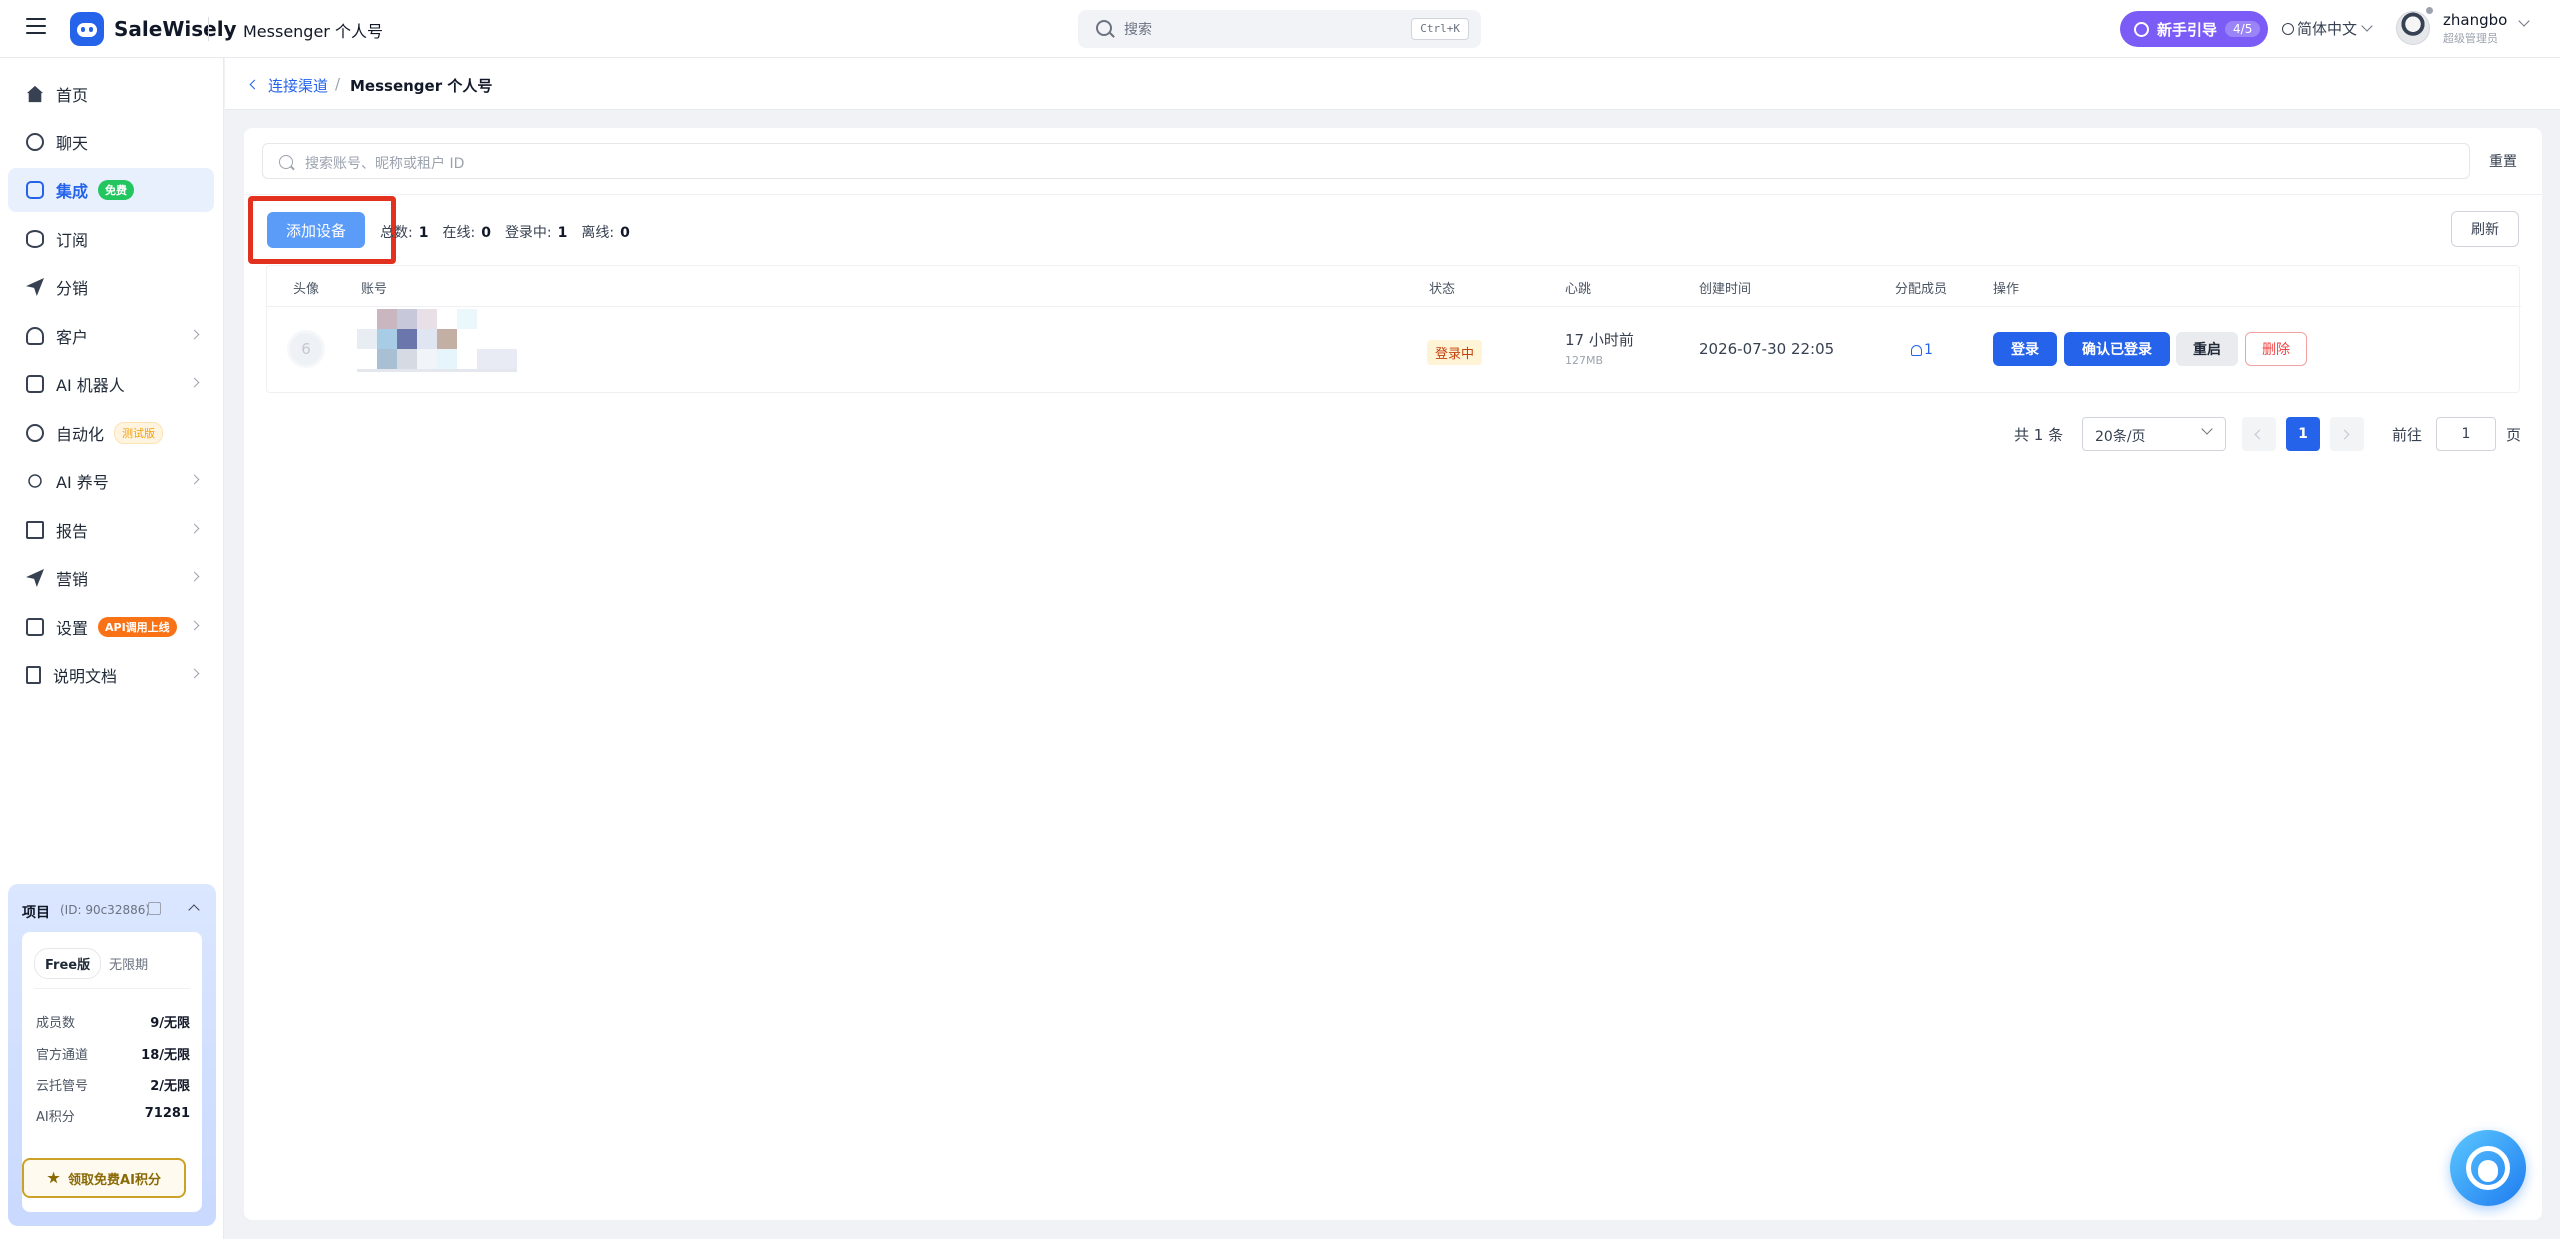 The width and height of the screenshot is (2560, 1239). Describe the element at coordinates (2025, 349) in the screenshot. I see `login-button: 登录` at that location.